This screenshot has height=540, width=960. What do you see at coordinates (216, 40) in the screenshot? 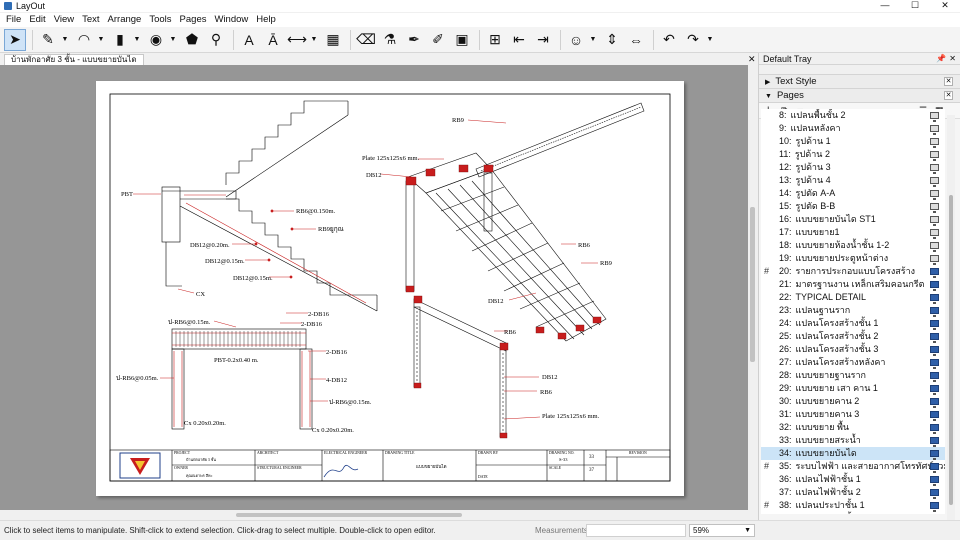
I see `style-brush-tool-button: ⚲` at bounding box center [216, 40].